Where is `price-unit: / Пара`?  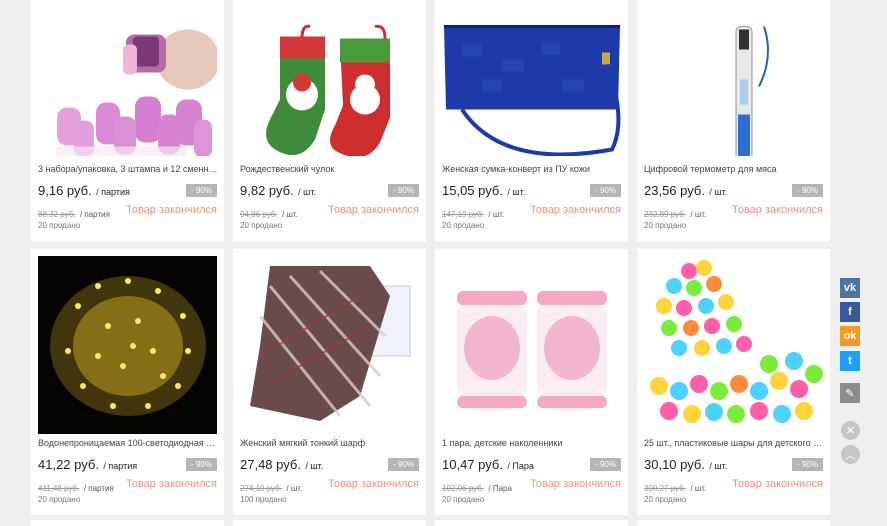
price-unit: / Пара is located at coordinates (520, 466).